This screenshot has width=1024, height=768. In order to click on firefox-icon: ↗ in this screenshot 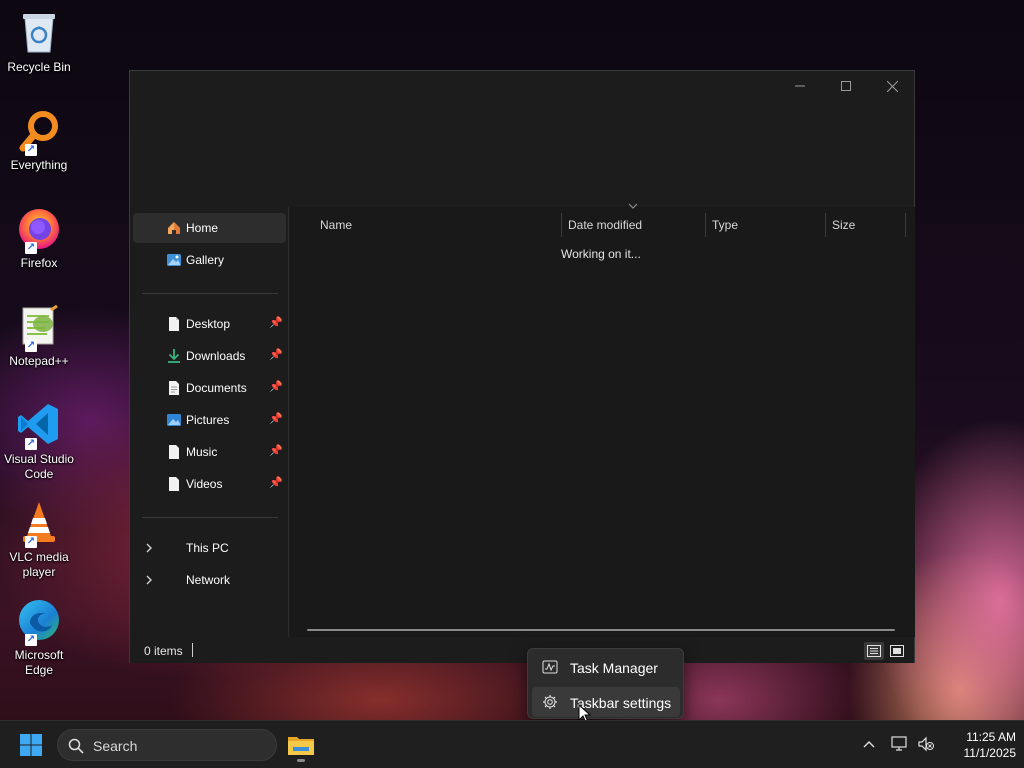, I will do `click(39, 229)`.